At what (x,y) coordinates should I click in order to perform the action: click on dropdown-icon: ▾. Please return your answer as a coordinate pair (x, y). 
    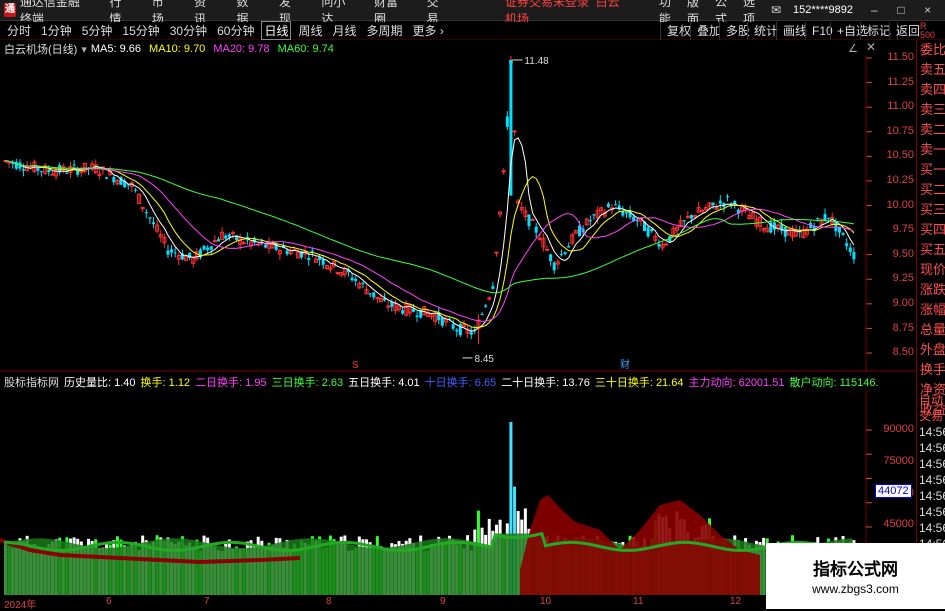
    Looking at the image, I should click on (84, 49).